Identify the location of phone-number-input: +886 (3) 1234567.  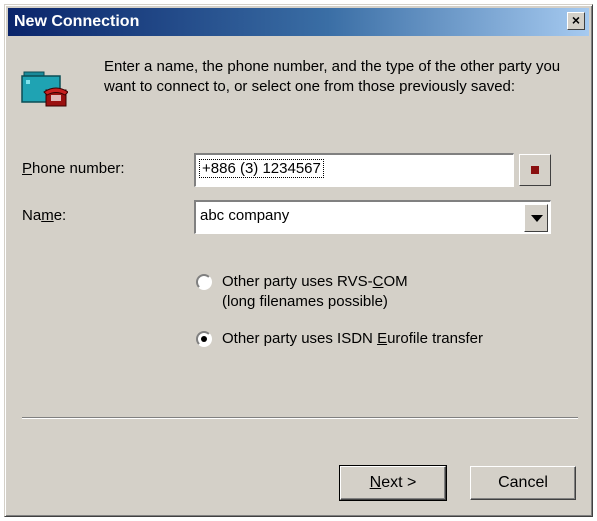
(354, 170).